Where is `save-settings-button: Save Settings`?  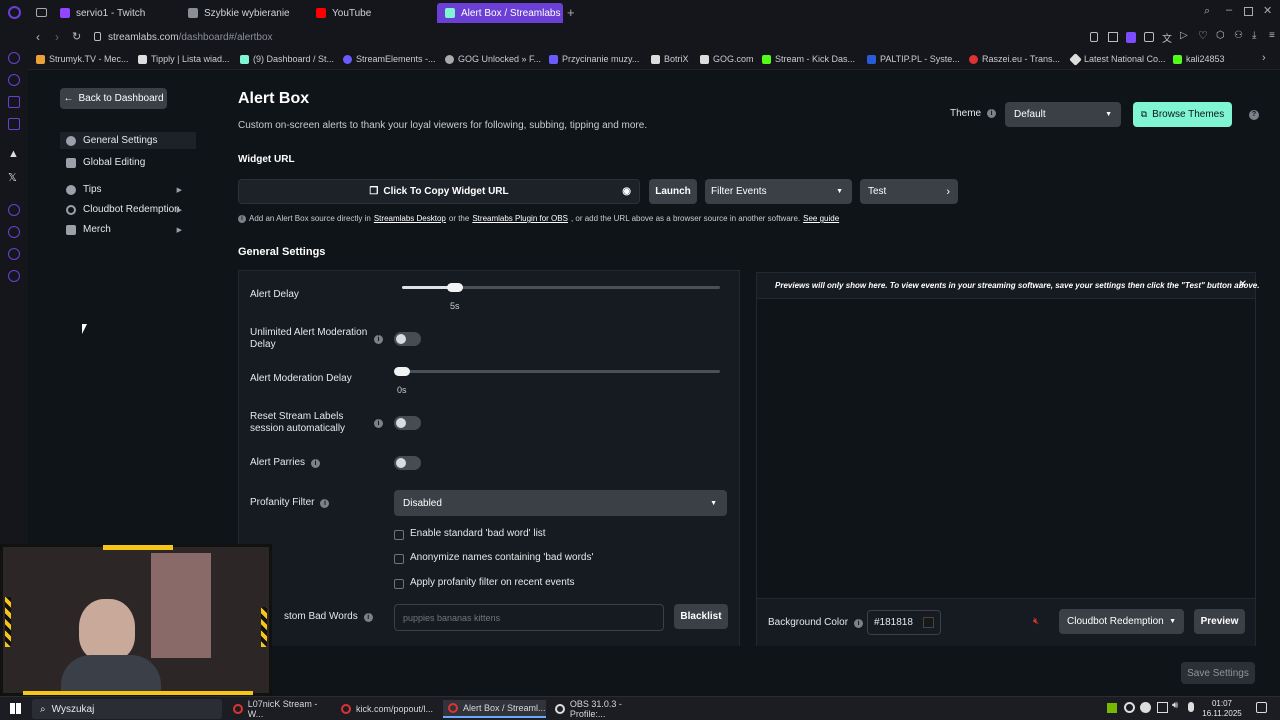
save-settings-button: Save Settings is located at coordinates (1218, 673).